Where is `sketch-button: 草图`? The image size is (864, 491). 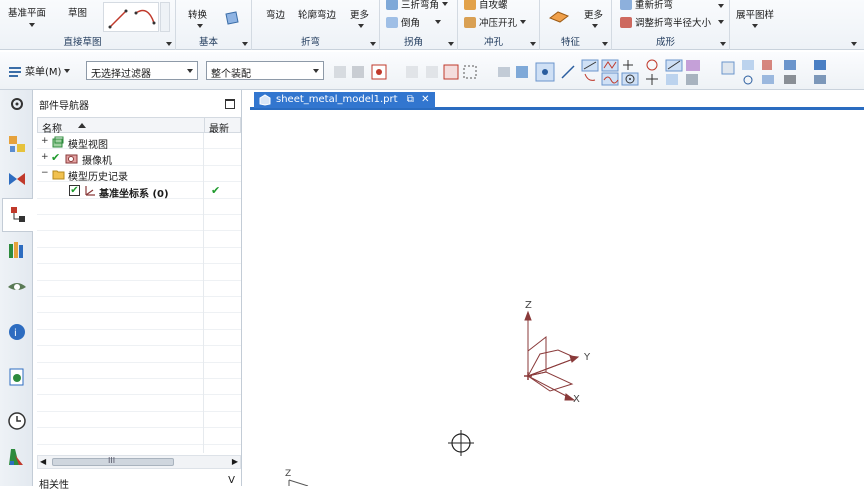
sketch-button: 草图 is located at coordinates (77, 12).